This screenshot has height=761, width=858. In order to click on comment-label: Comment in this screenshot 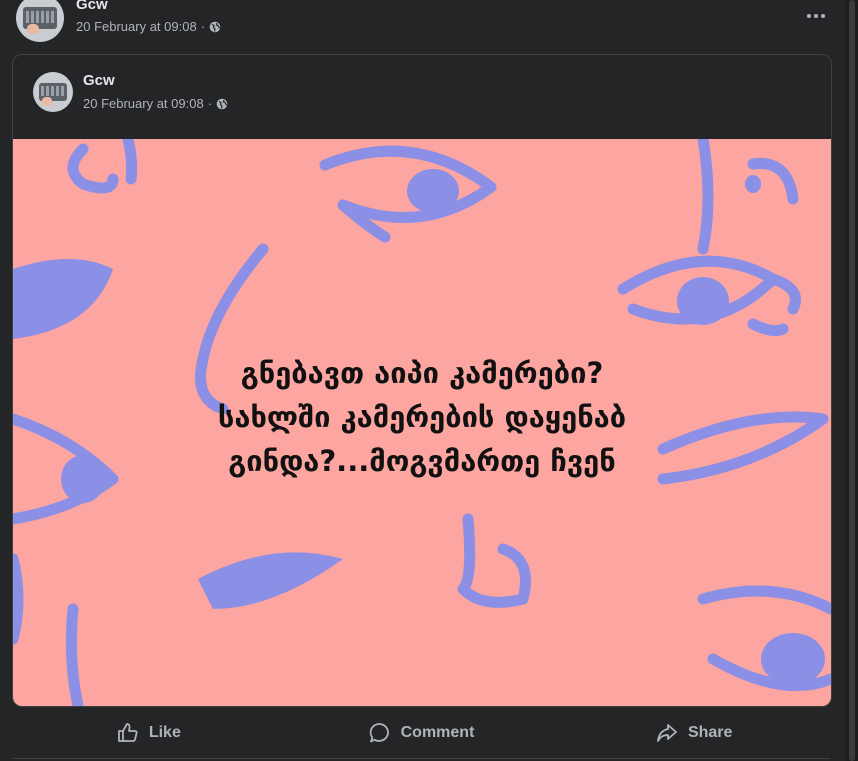, I will do `click(437, 732)`.